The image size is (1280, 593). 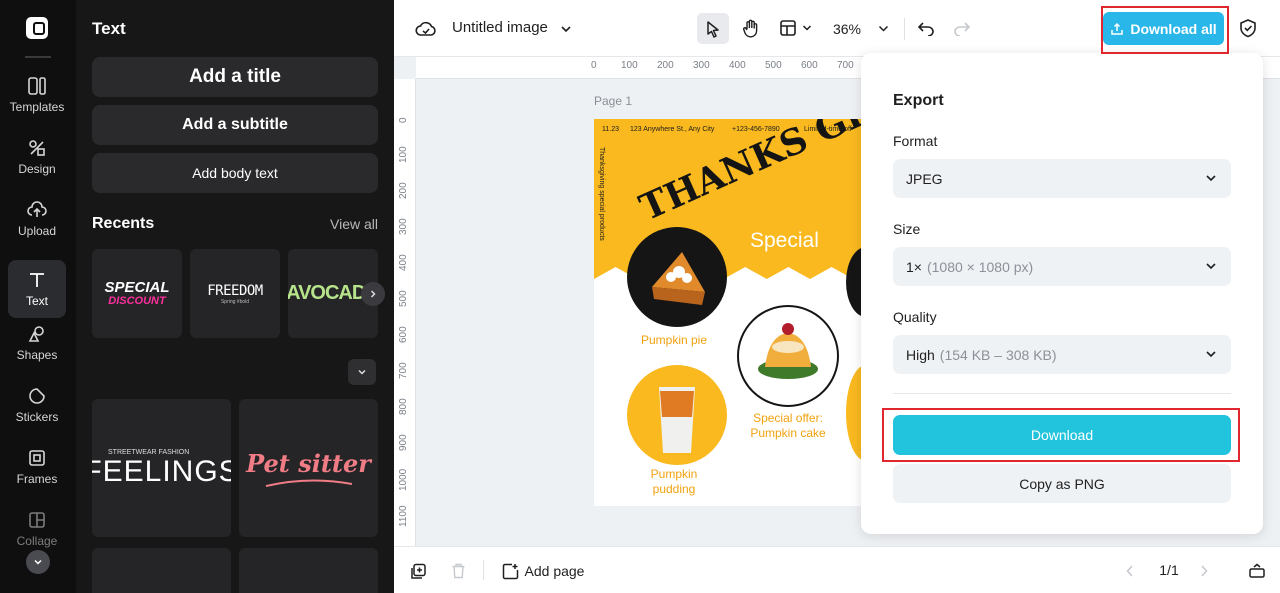 I want to click on recent-text-line: Spring #bold, so click(x=235, y=301).